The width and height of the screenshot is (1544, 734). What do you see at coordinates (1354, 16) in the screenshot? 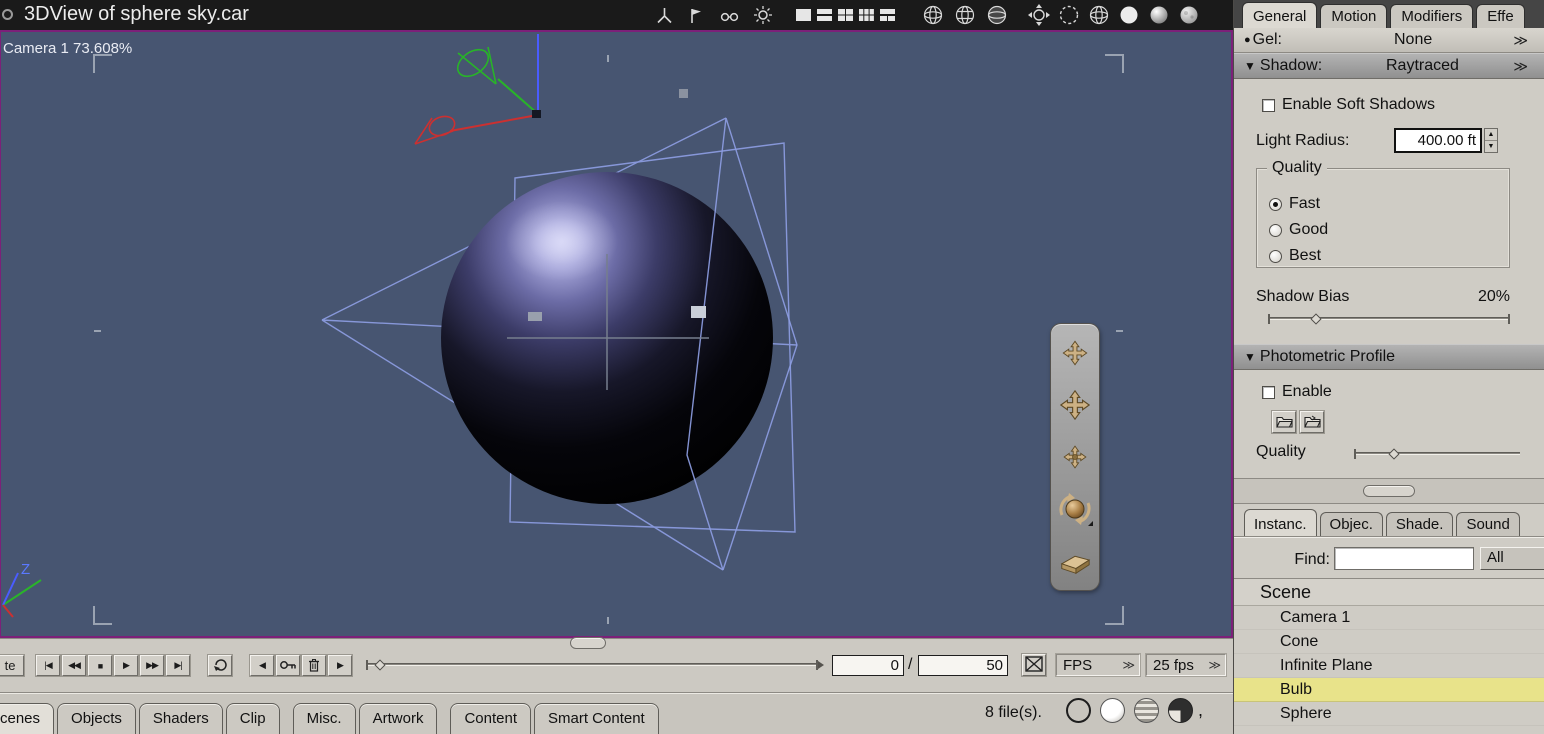
I see `tab-motion: Motion` at bounding box center [1354, 16].